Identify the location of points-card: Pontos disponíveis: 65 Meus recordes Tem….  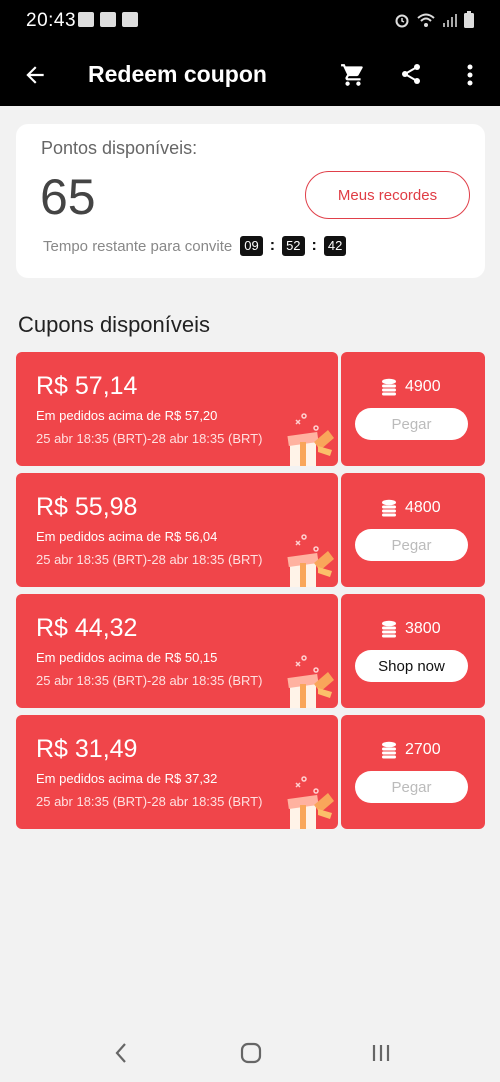
(250, 201).